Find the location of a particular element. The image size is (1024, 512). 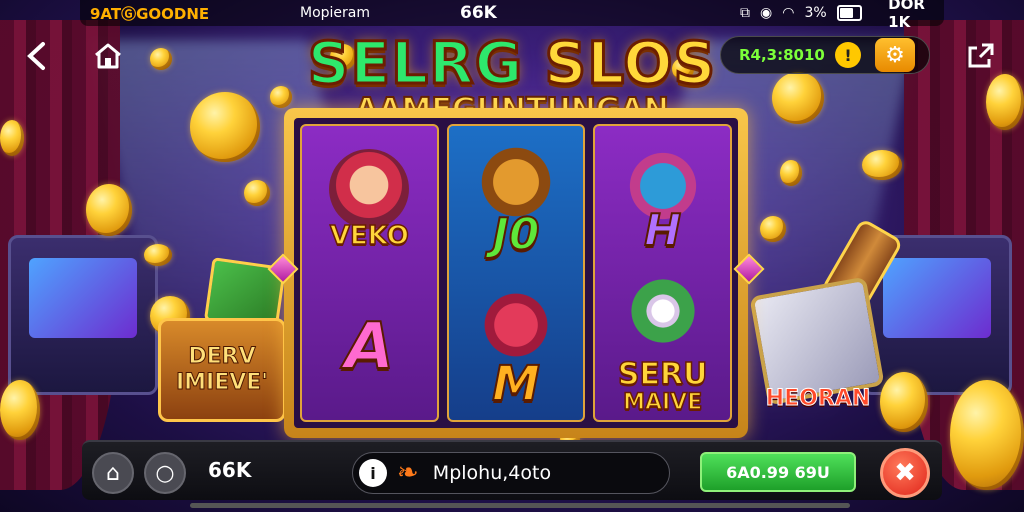

bottom-bar: ⌂ ○ 66K i ❧ Mplohu,4oto 6A0.99 69U ✖ is located at coordinates (512, 470).